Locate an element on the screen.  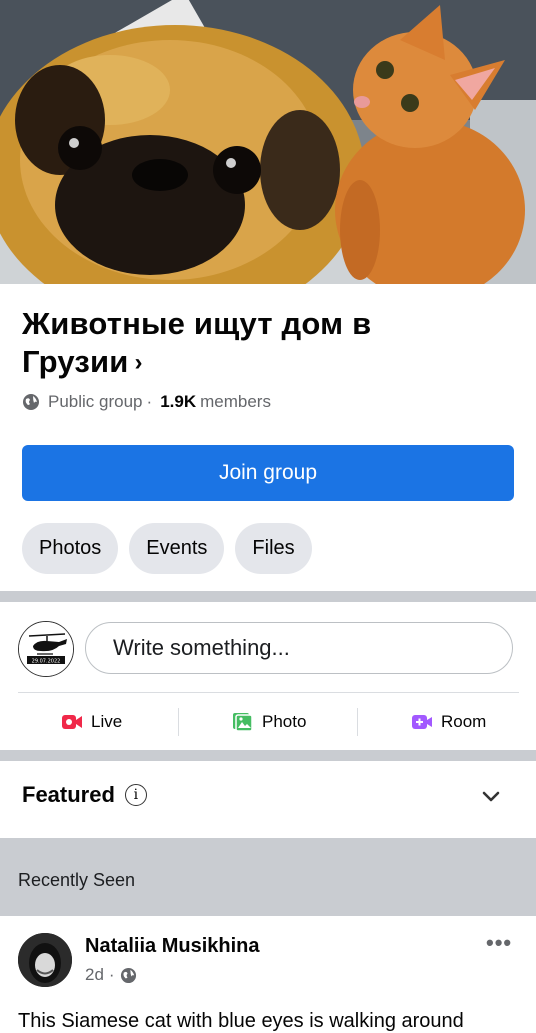
live-button: Live is located at coordinates (91, 722).